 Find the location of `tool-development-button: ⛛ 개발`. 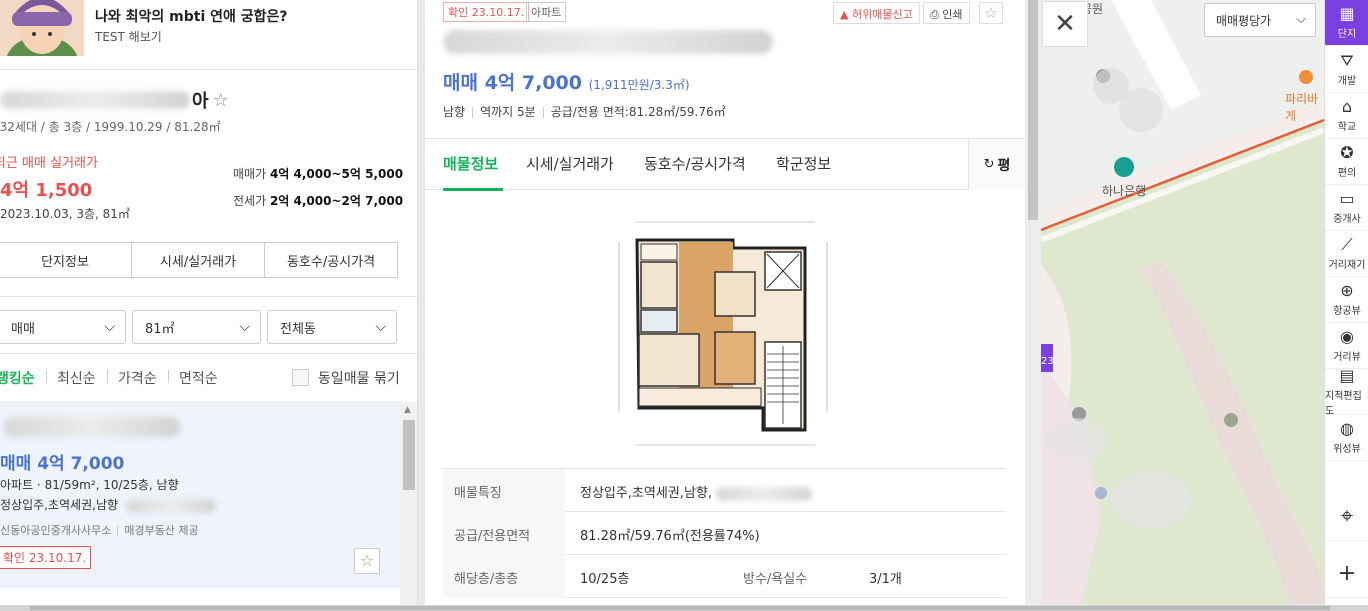

tool-development-button: ⛛ 개발 is located at coordinates (1346, 70).